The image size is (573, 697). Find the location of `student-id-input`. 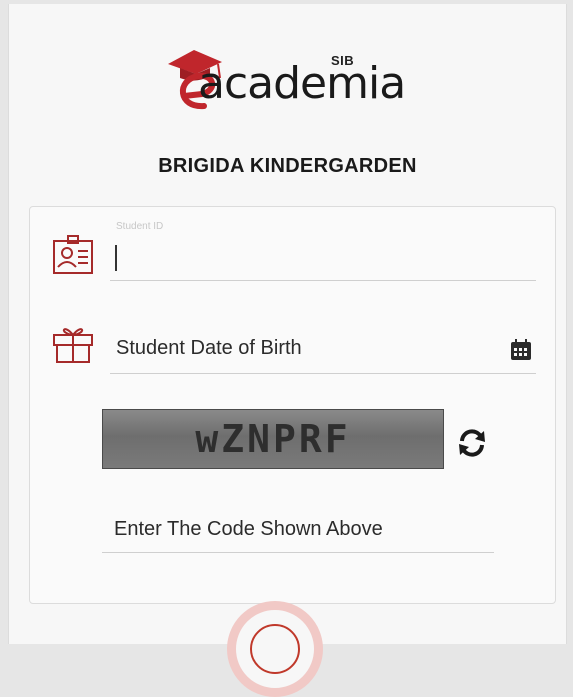

student-id-input is located at coordinates (323, 259).